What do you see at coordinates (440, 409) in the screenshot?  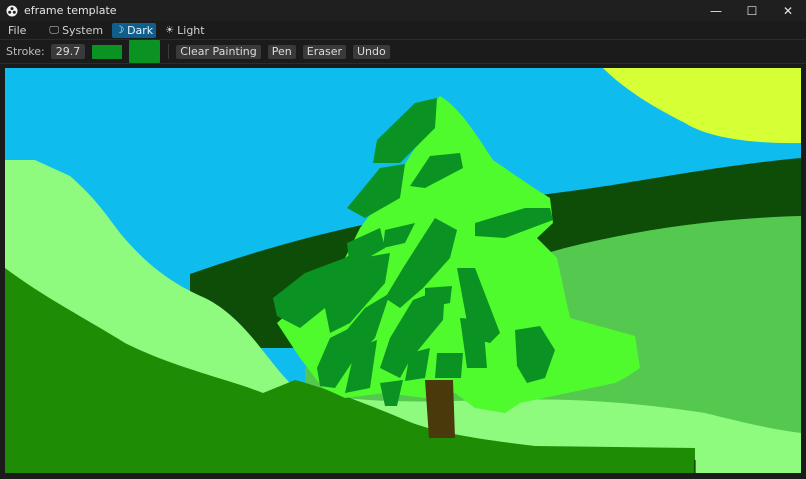 I see `tree-trunk` at bounding box center [440, 409].